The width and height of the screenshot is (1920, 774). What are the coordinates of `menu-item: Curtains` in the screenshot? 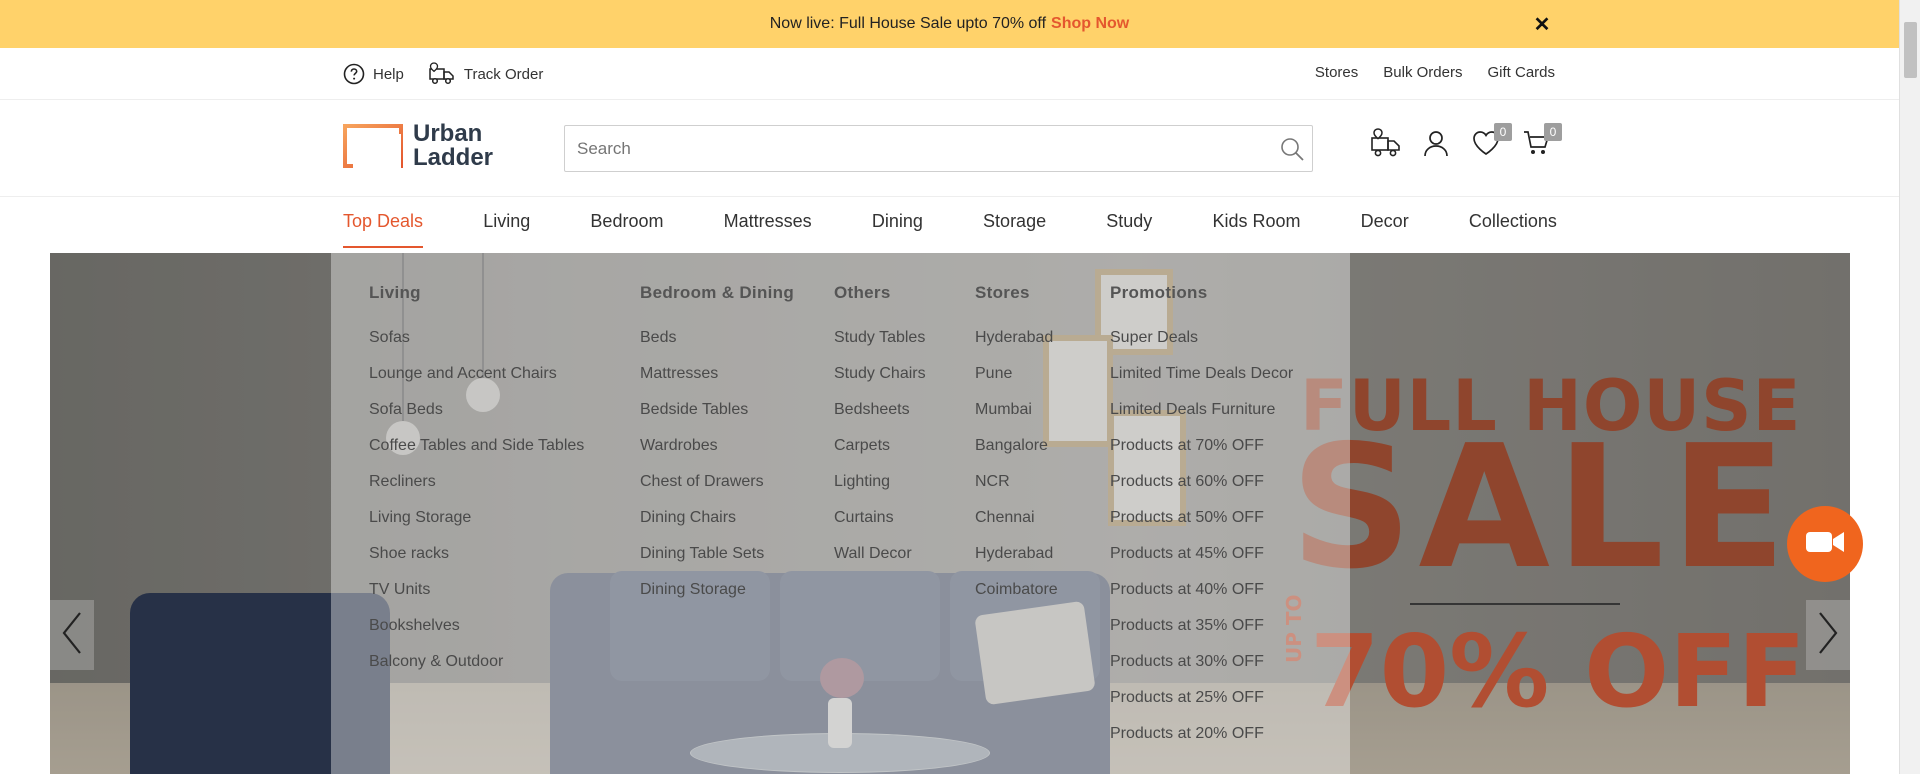 It's located at (880, 518).